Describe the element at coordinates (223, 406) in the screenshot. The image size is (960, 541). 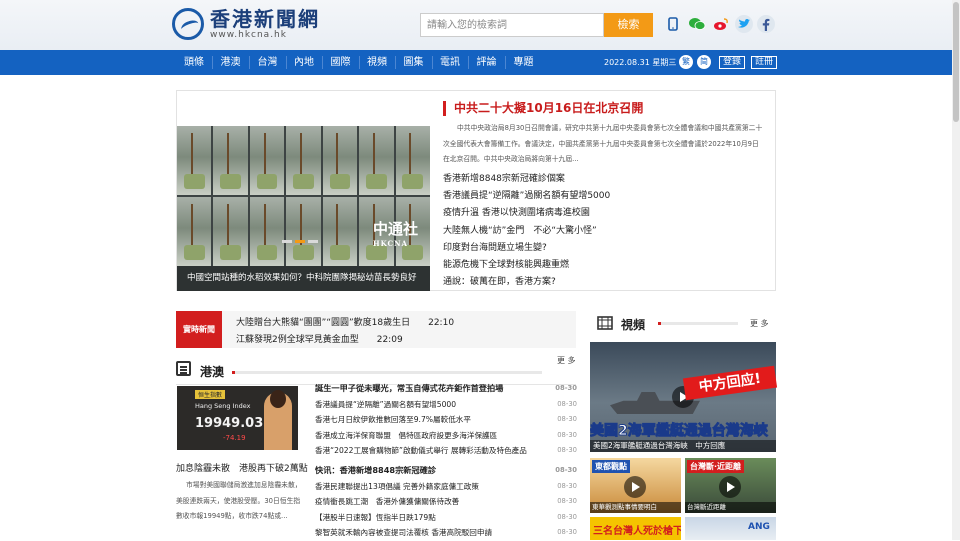
I see `hsi-label: Hang Seng Index` at that location.